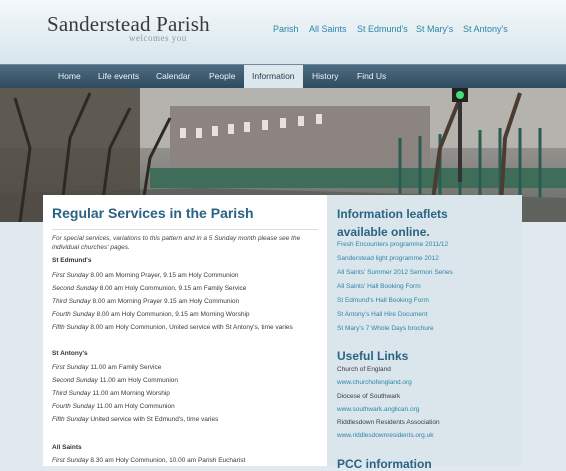 The image size is (566, 471). I want to click on top-link-parish: Parish, so click(286, 29).